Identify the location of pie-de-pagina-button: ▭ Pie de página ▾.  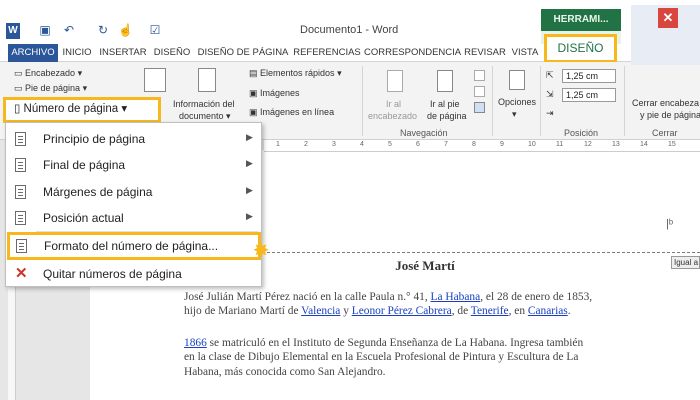
(50, 88).